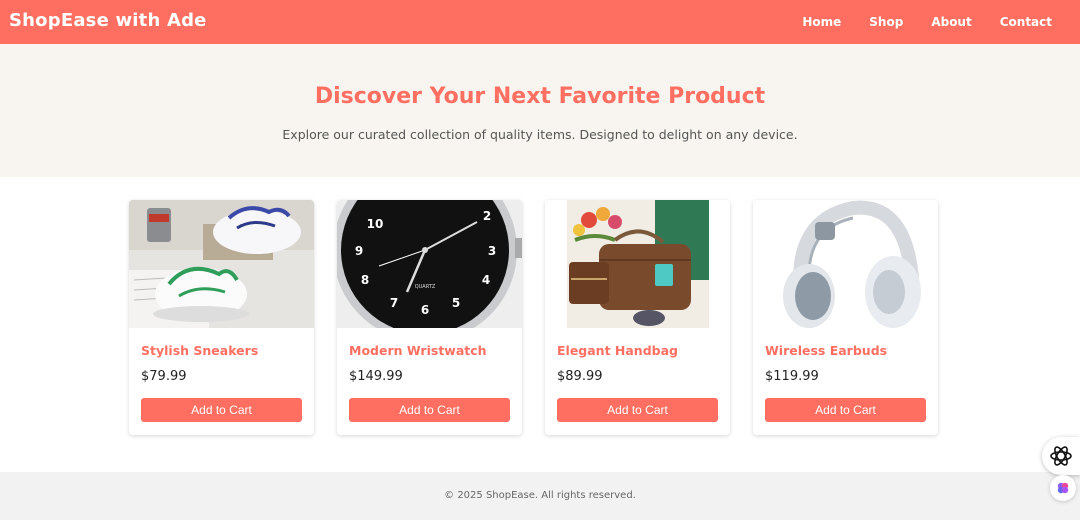  Describe the element at coordinates (221, 264) in the screenshot. I see `sneakers-photo` at that location.